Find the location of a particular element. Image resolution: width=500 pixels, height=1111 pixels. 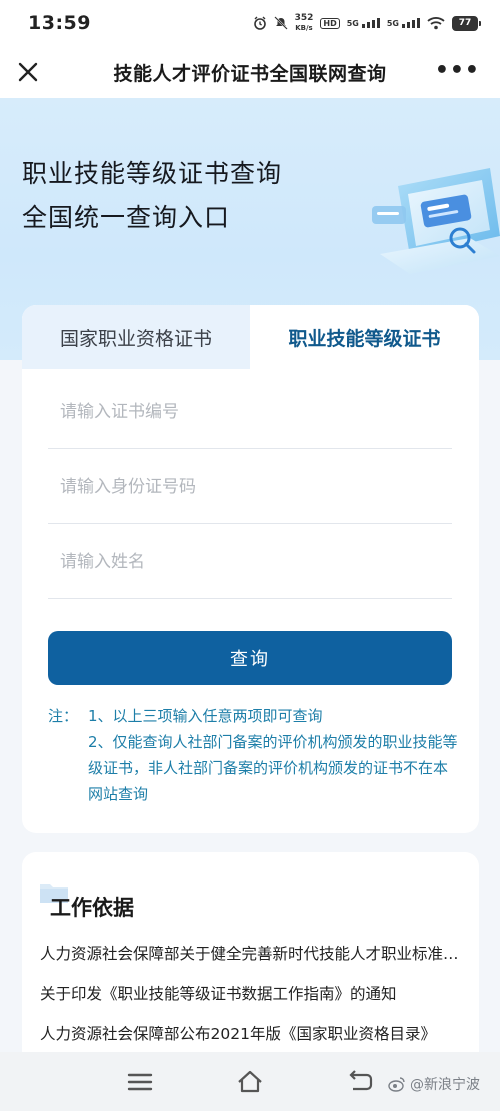

mute-icon is located at coordinates (280, 23).